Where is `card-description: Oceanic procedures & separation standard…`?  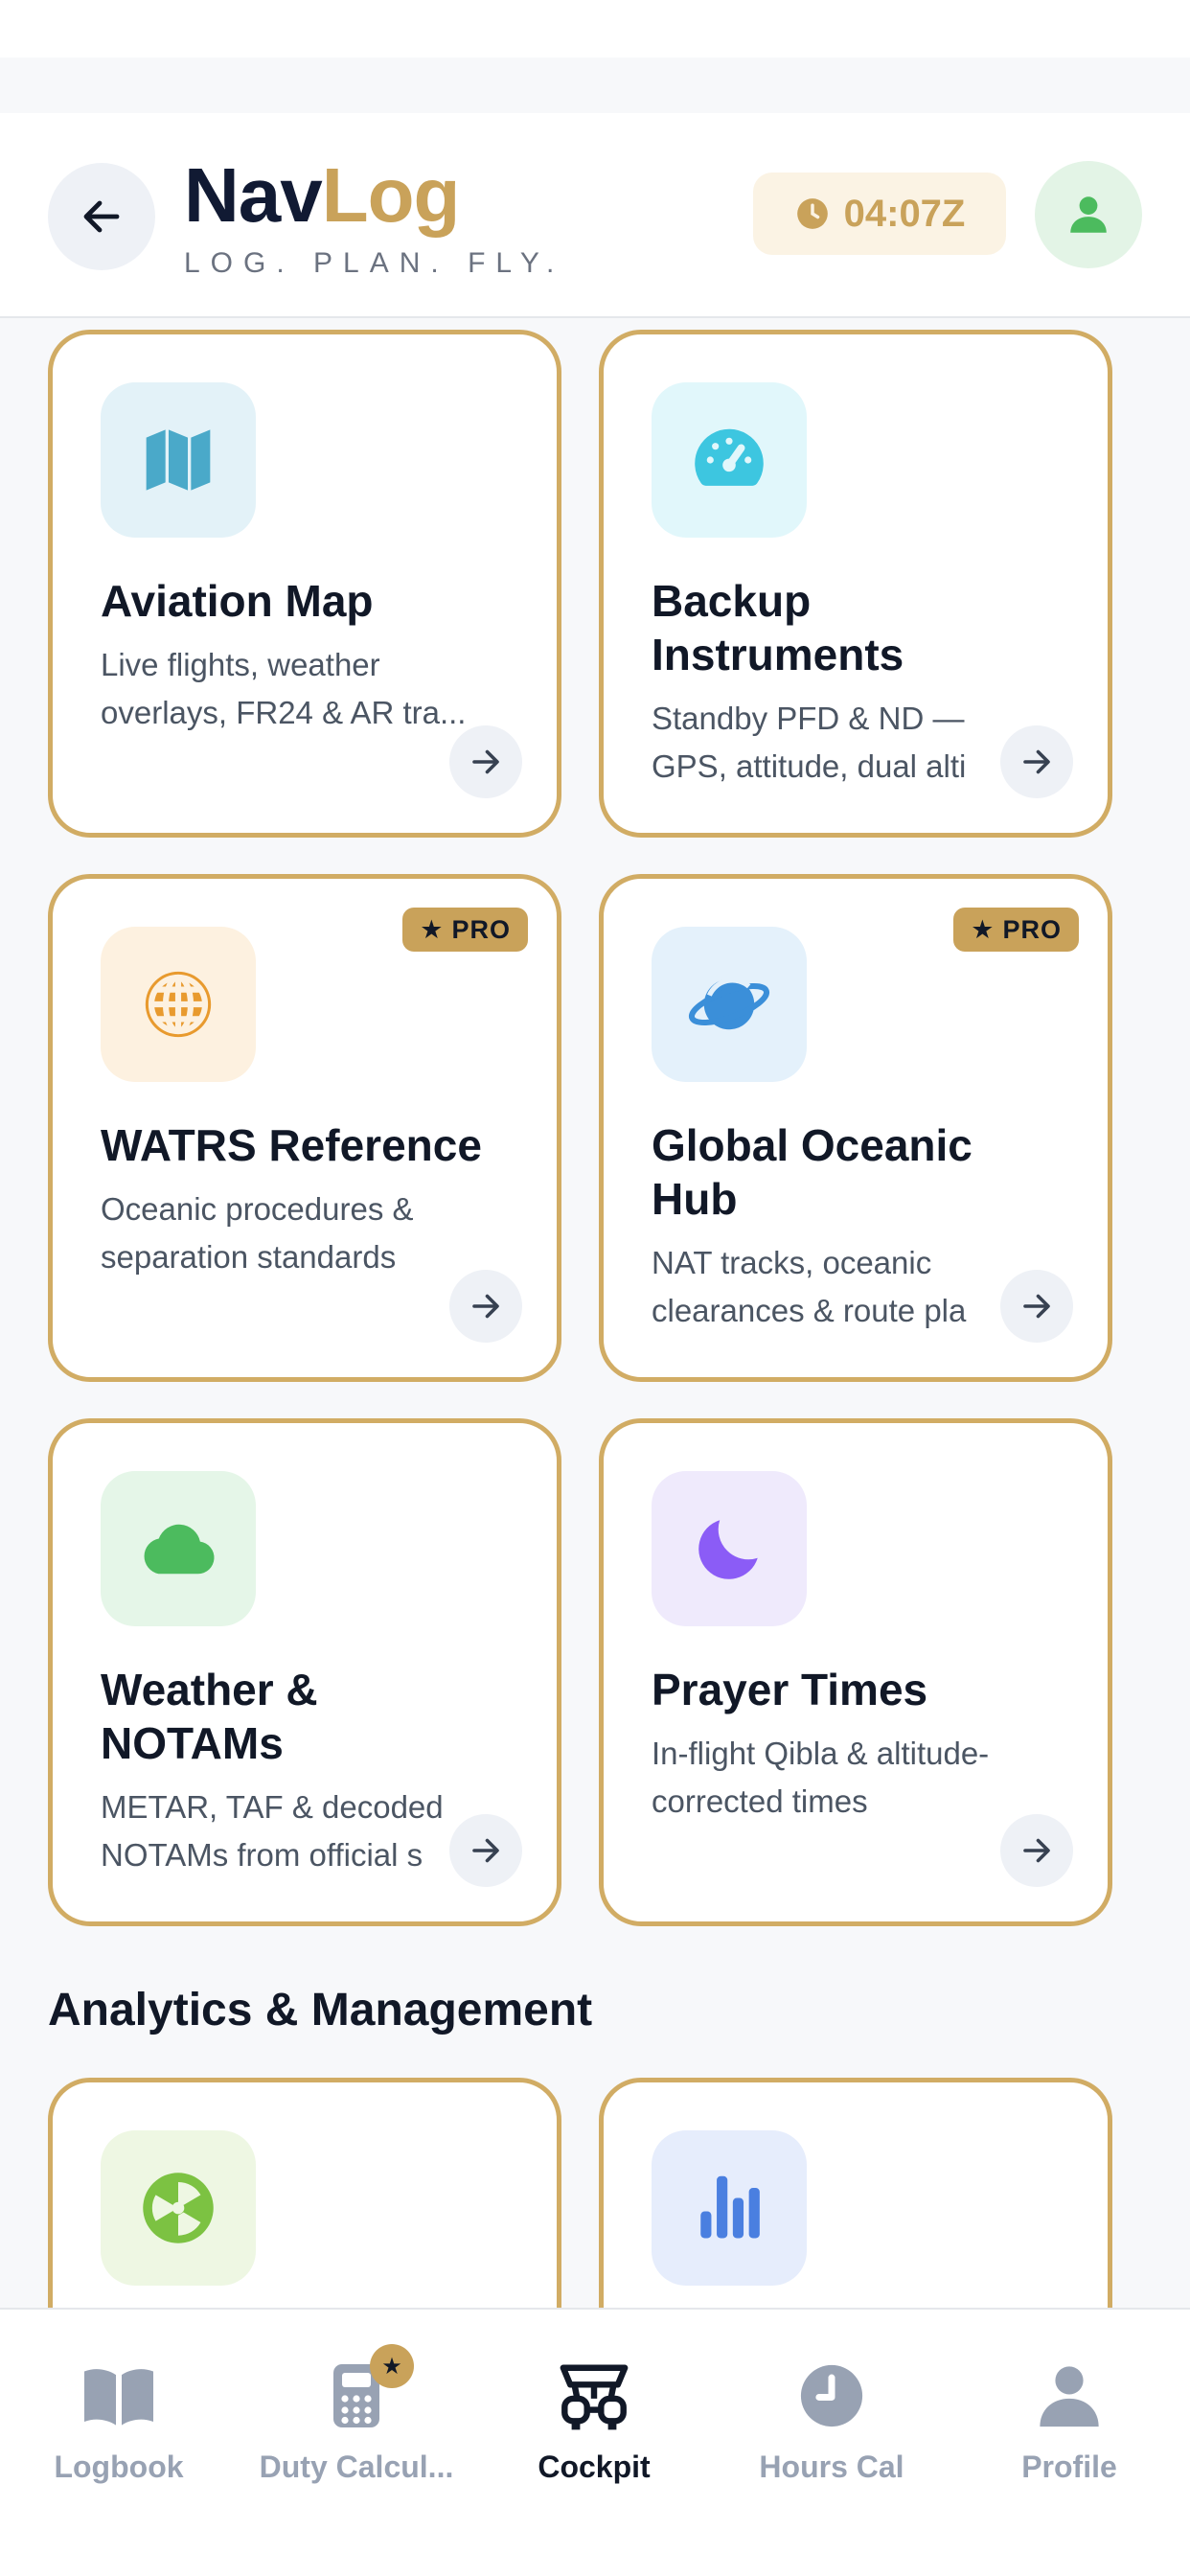
card-description: Oceanic procedures & separation standard… is located at coordinates (257, 1233).